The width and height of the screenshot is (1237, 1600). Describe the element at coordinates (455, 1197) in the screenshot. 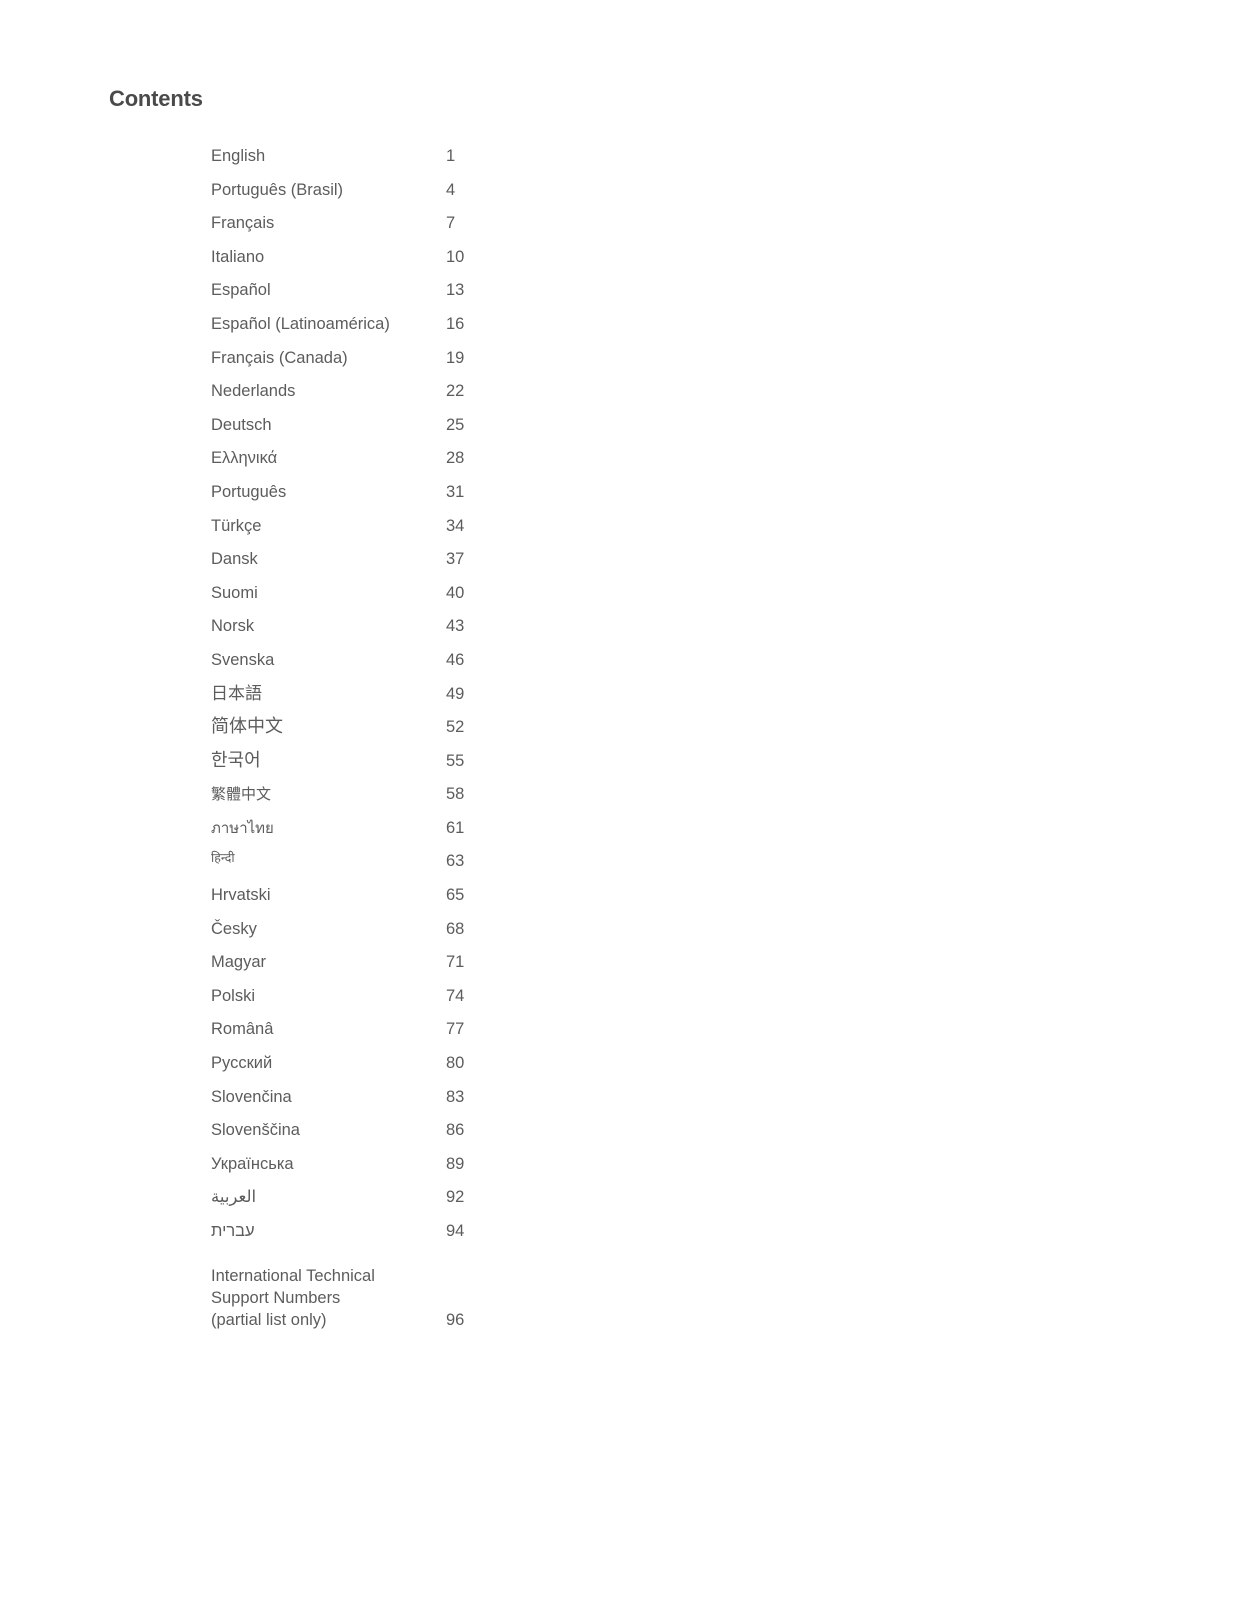

I see `toc-entry-page-number: 92` at that location.